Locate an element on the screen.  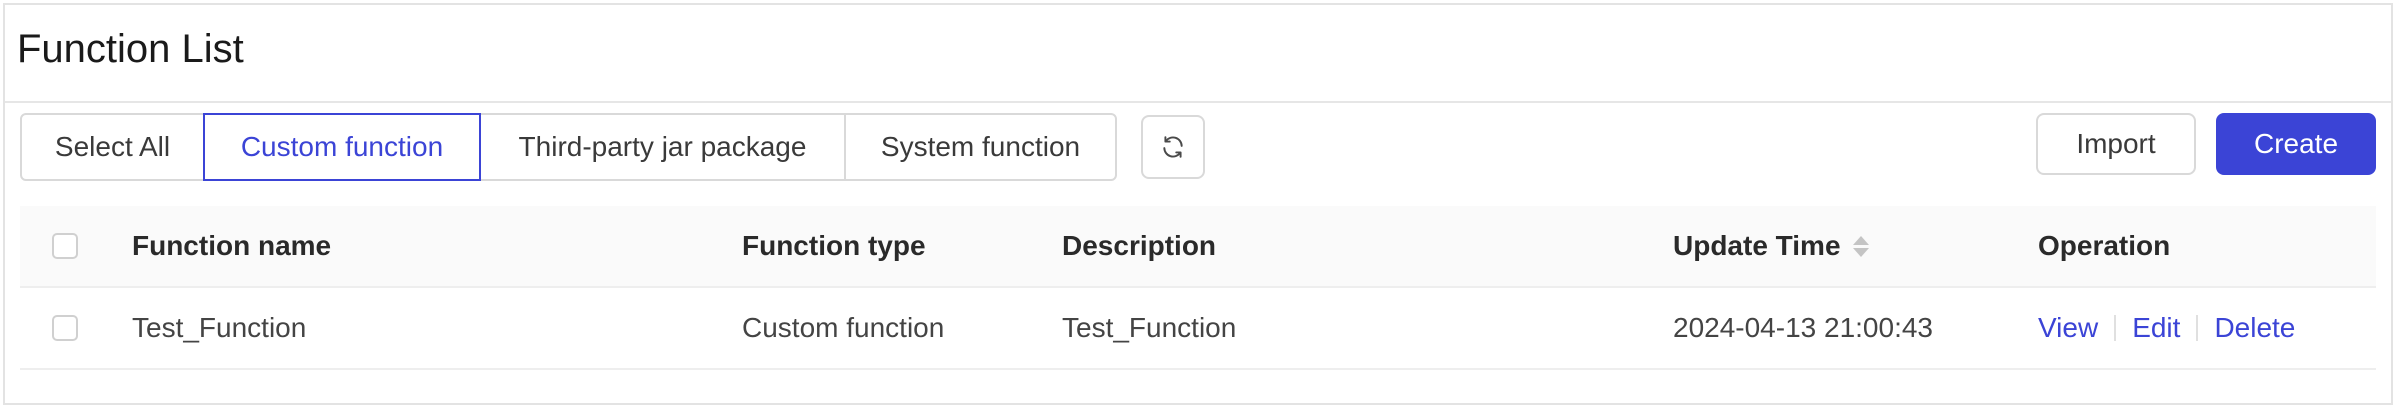
sort-icon is located at coordinates (1860, 246).